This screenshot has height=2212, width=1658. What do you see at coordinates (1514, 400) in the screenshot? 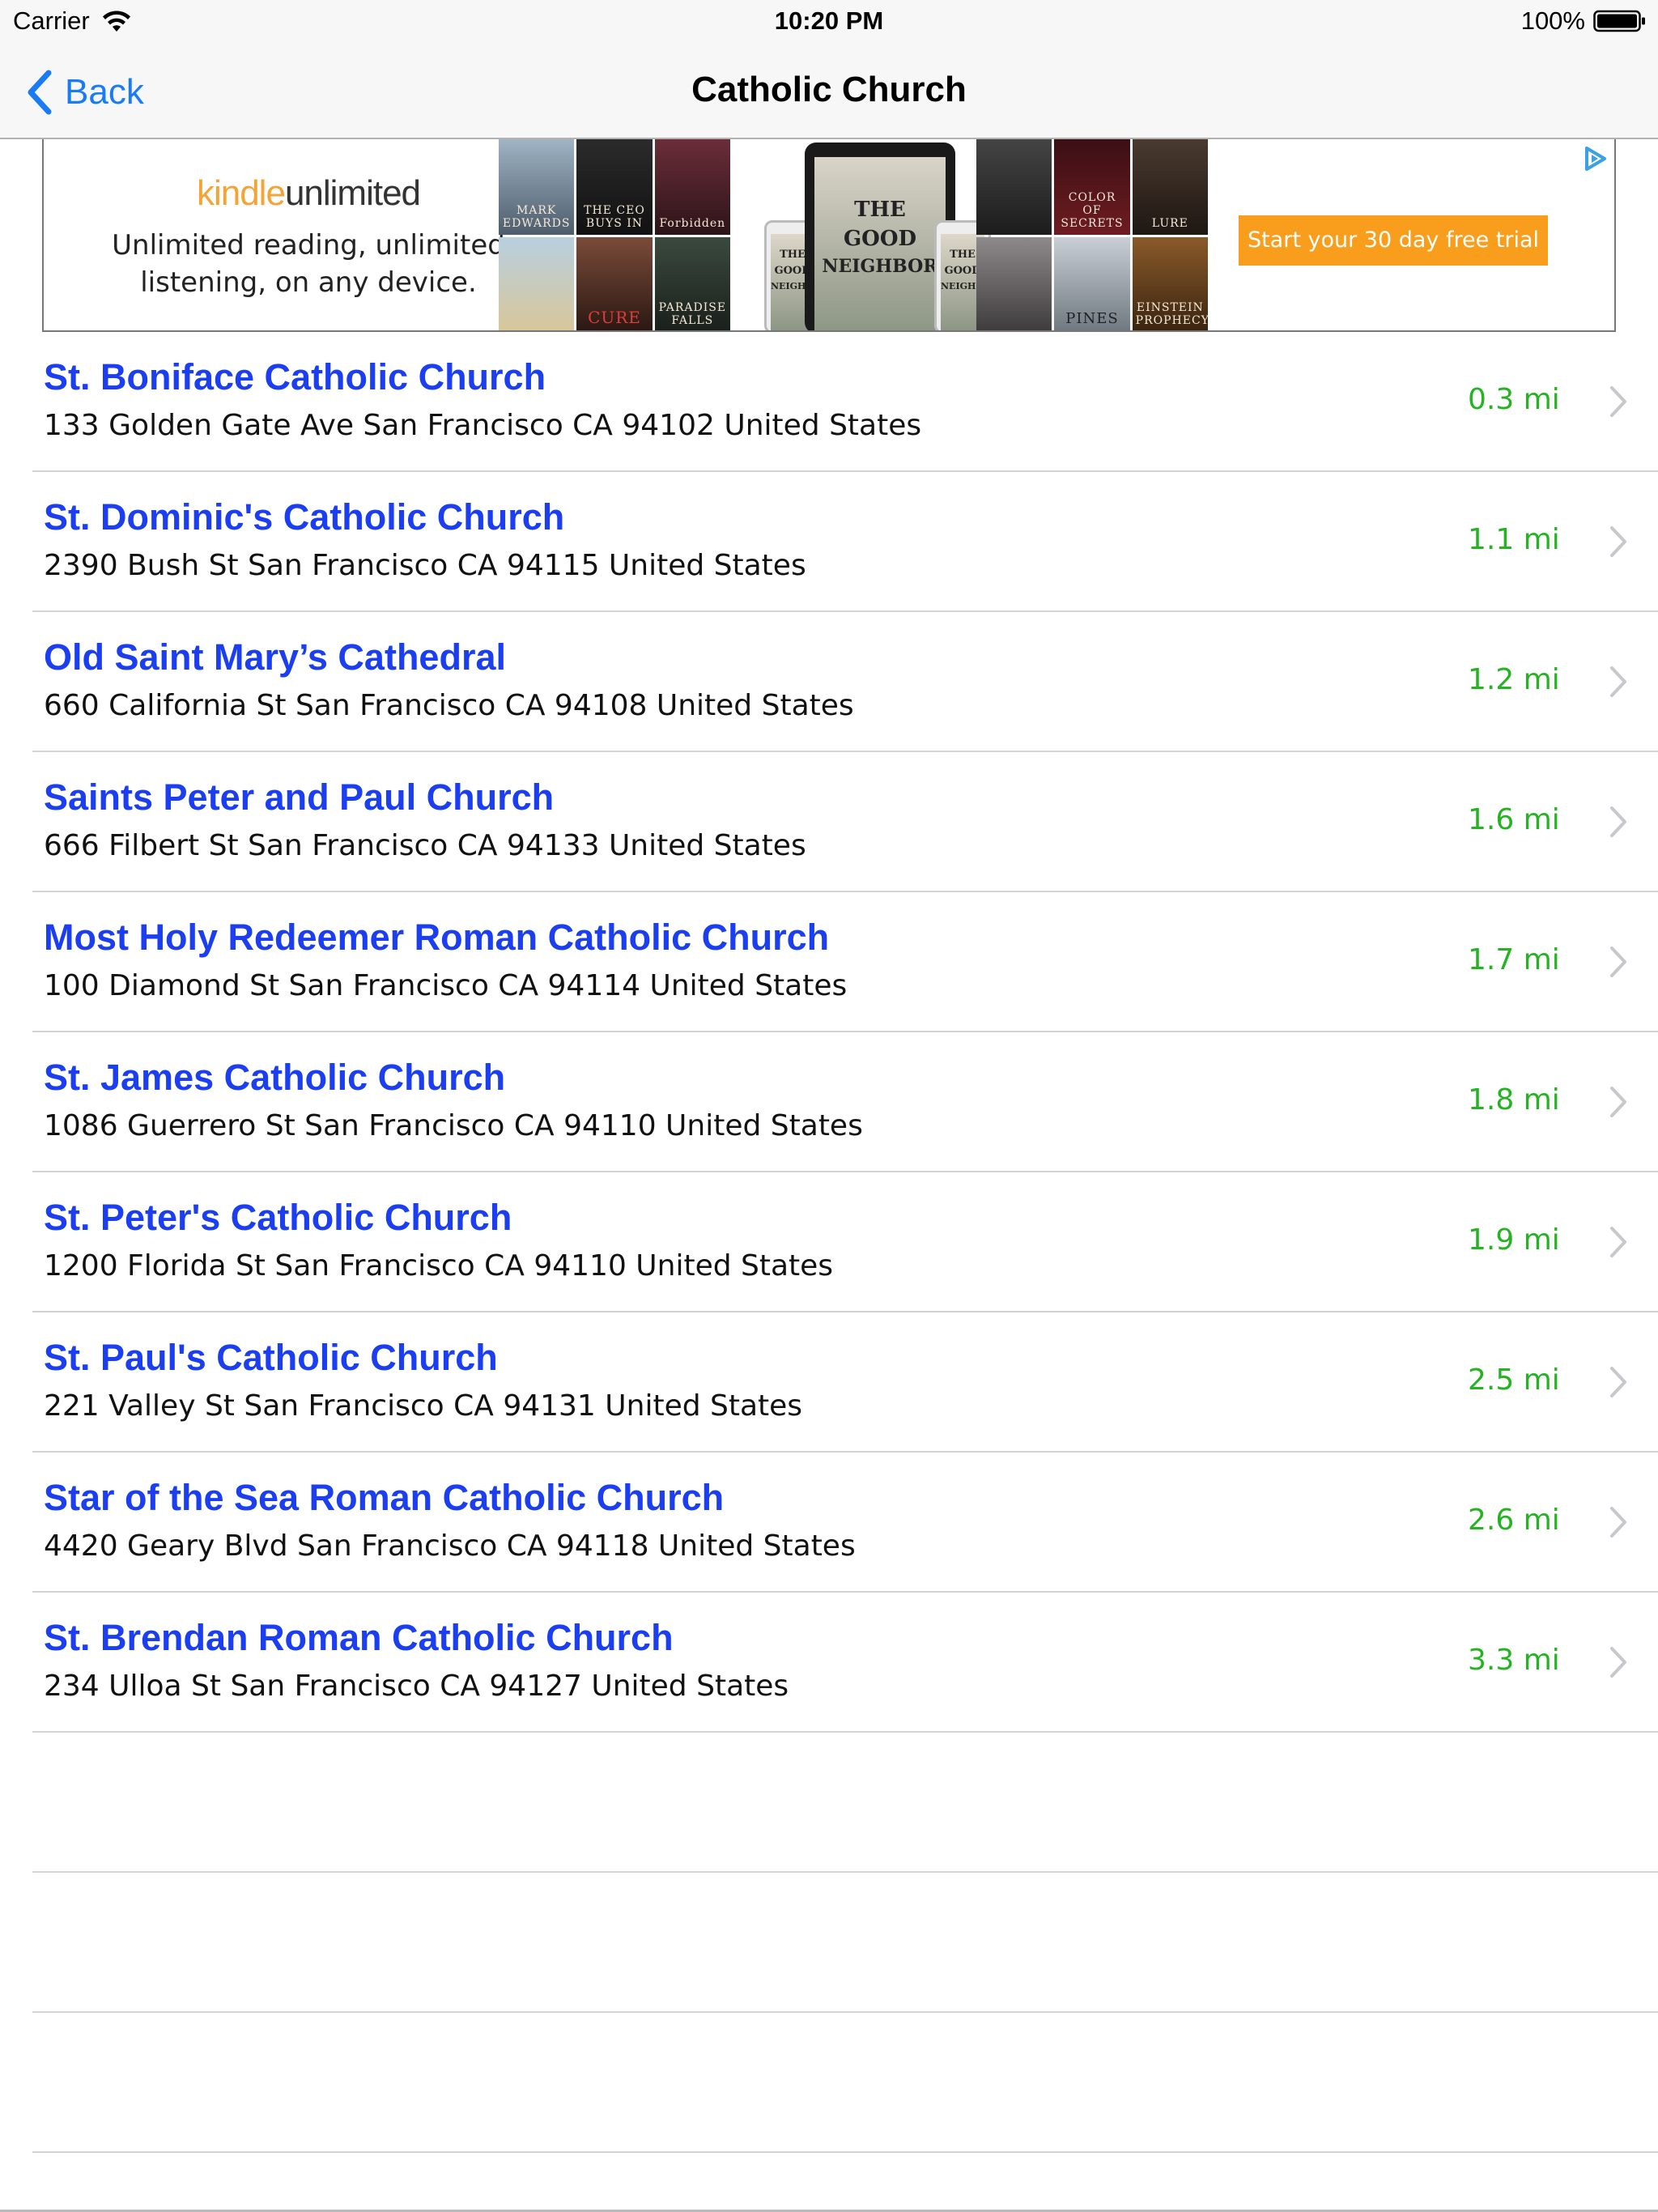
I see `church-distance: 0.3 mi` at bounding box center [1514, 400].